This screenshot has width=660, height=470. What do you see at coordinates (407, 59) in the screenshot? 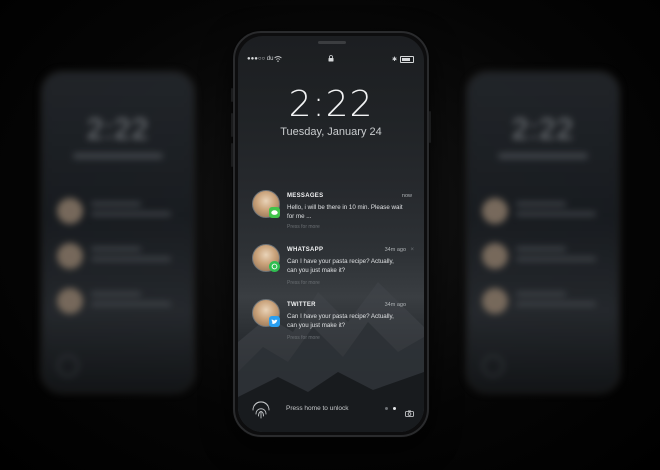
I see `battery-icon` at bounding box center [407, 59].